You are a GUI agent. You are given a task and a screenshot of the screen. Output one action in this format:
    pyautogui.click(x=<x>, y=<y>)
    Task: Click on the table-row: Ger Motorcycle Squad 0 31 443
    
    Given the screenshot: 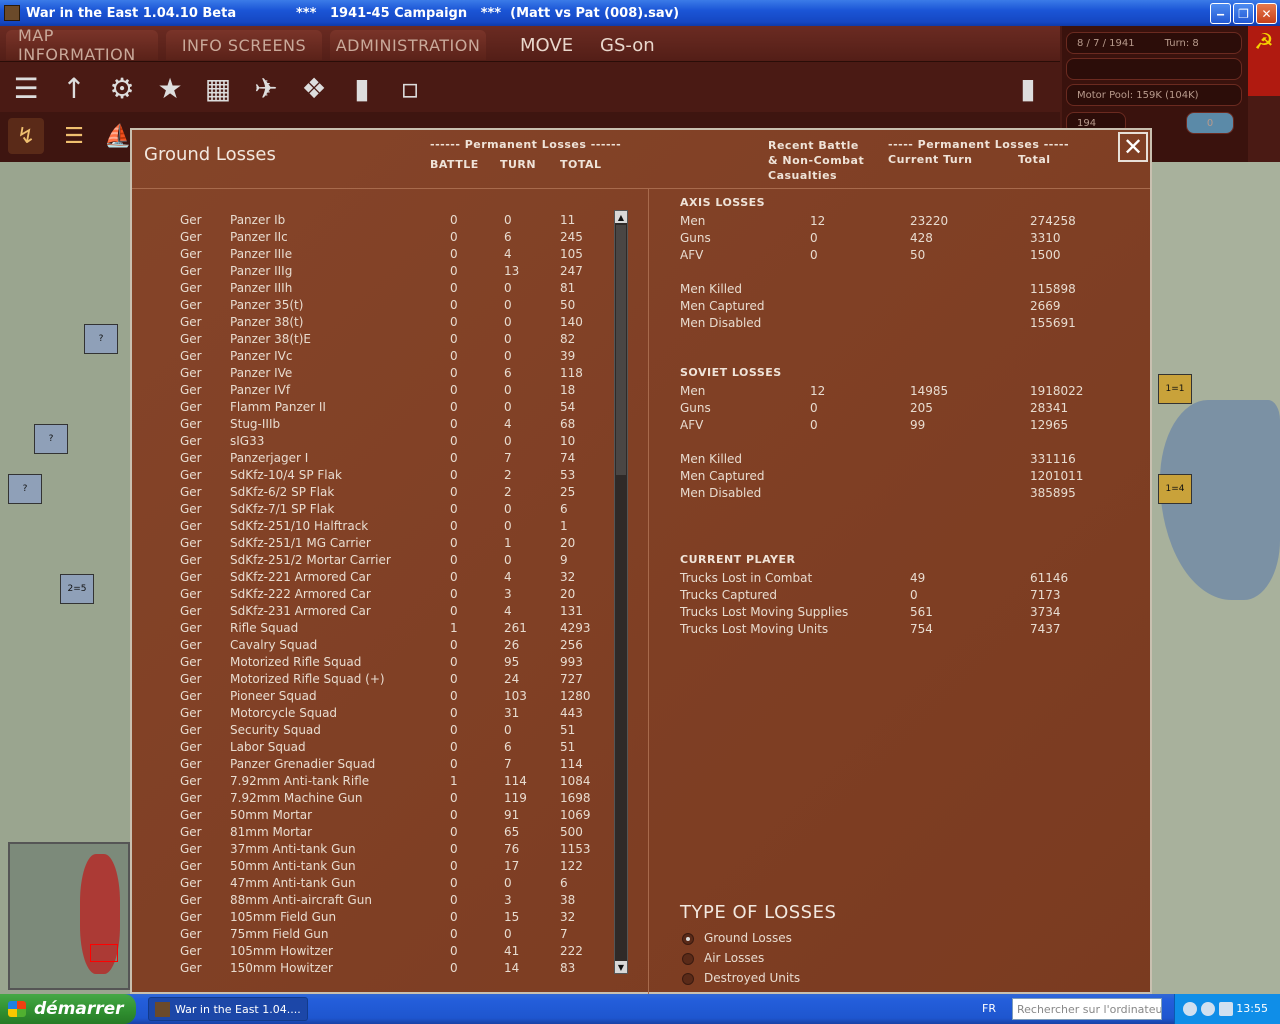 What is the action you would take?
    pyautogui.click(x=382, y=713)
    